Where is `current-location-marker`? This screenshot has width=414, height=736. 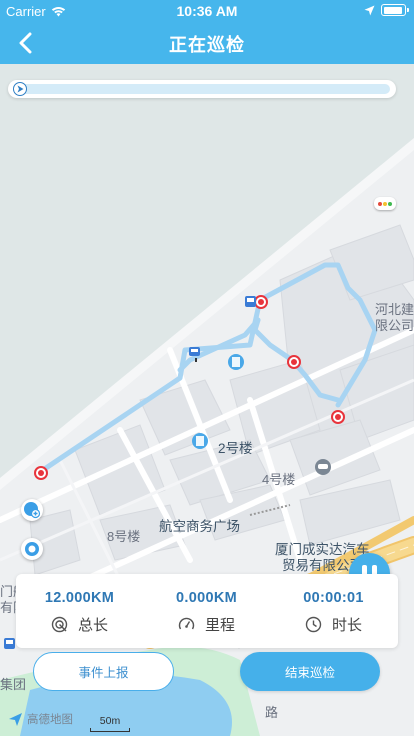 current-location-marker is located at coordinates (32, 549).